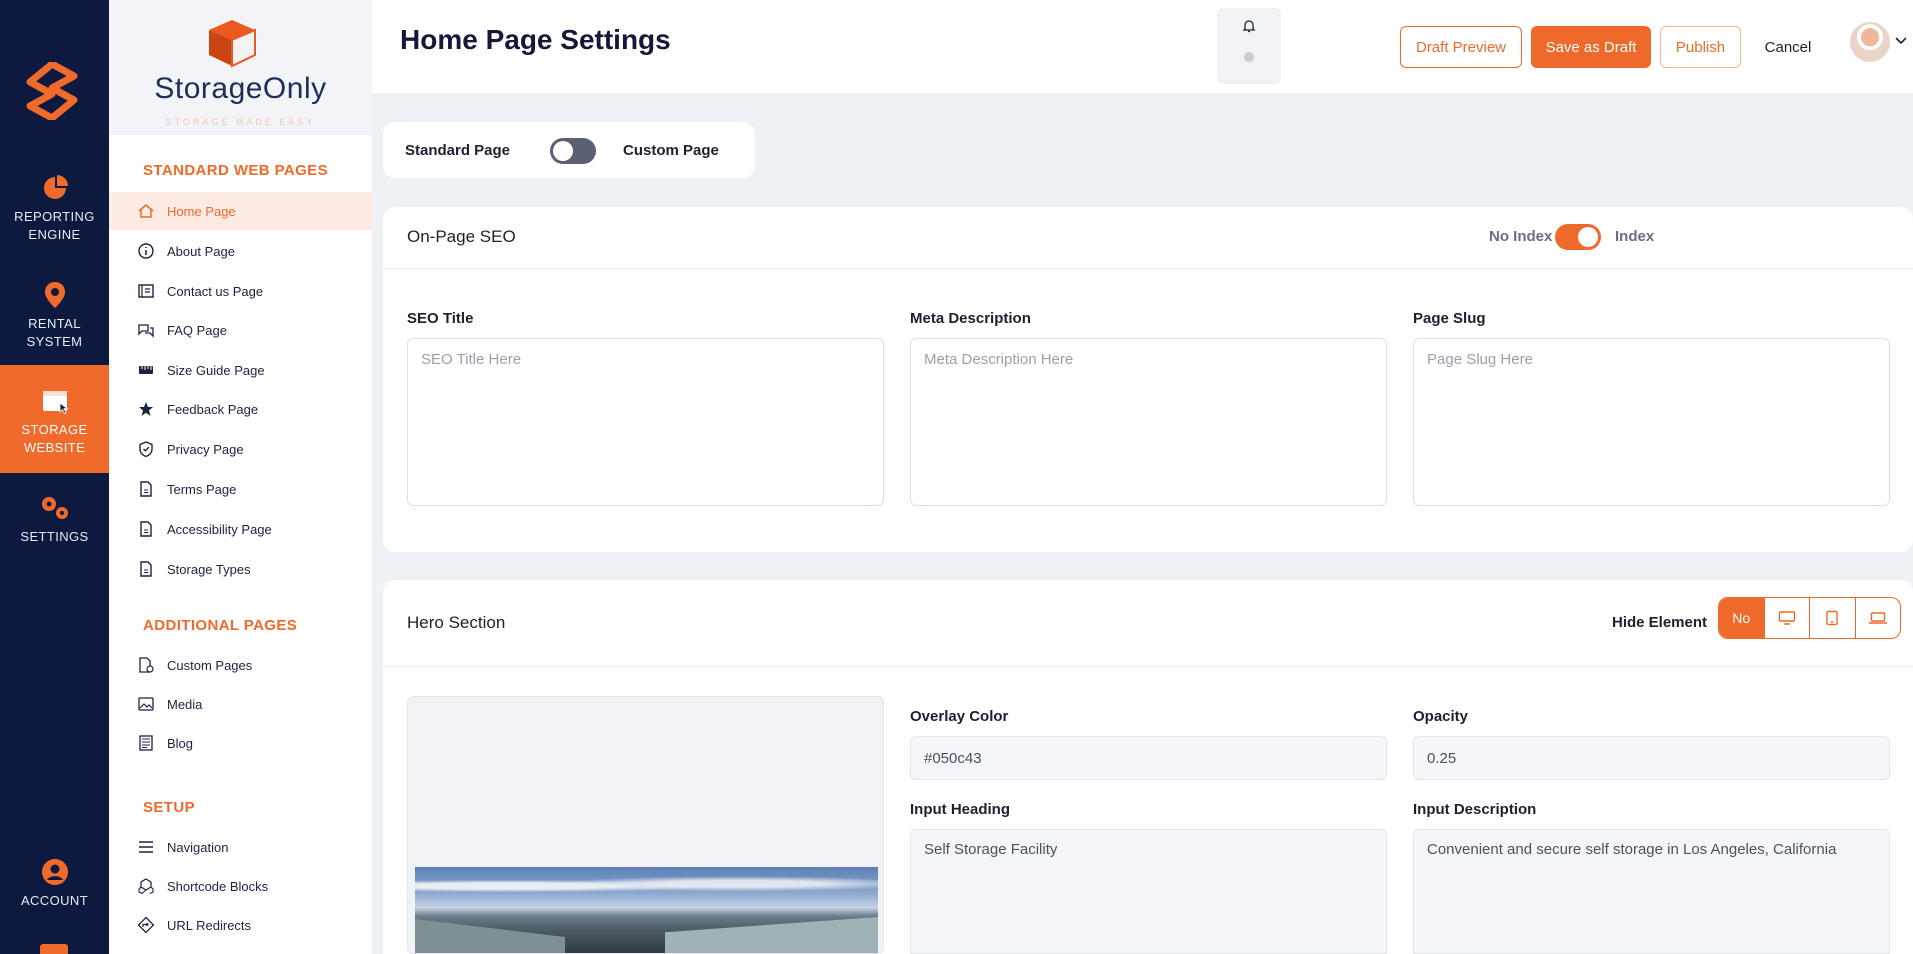 This screenshot has height=954, width=1913. What do you see at coordinates (201, 251) in the screenshot?
I see `sidebar-item-label: About Page` at bounding box center [201, 251].